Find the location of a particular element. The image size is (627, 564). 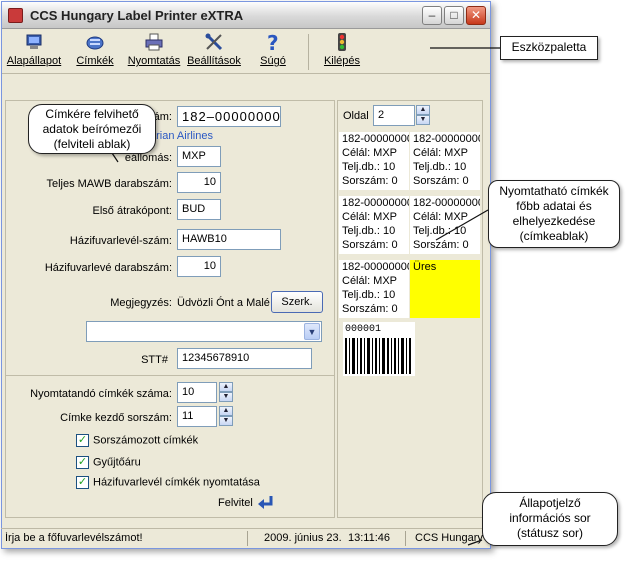

numbered-labels-checkbox: ✓ Sorszámozott címkék is located at coordinates (137, 440).